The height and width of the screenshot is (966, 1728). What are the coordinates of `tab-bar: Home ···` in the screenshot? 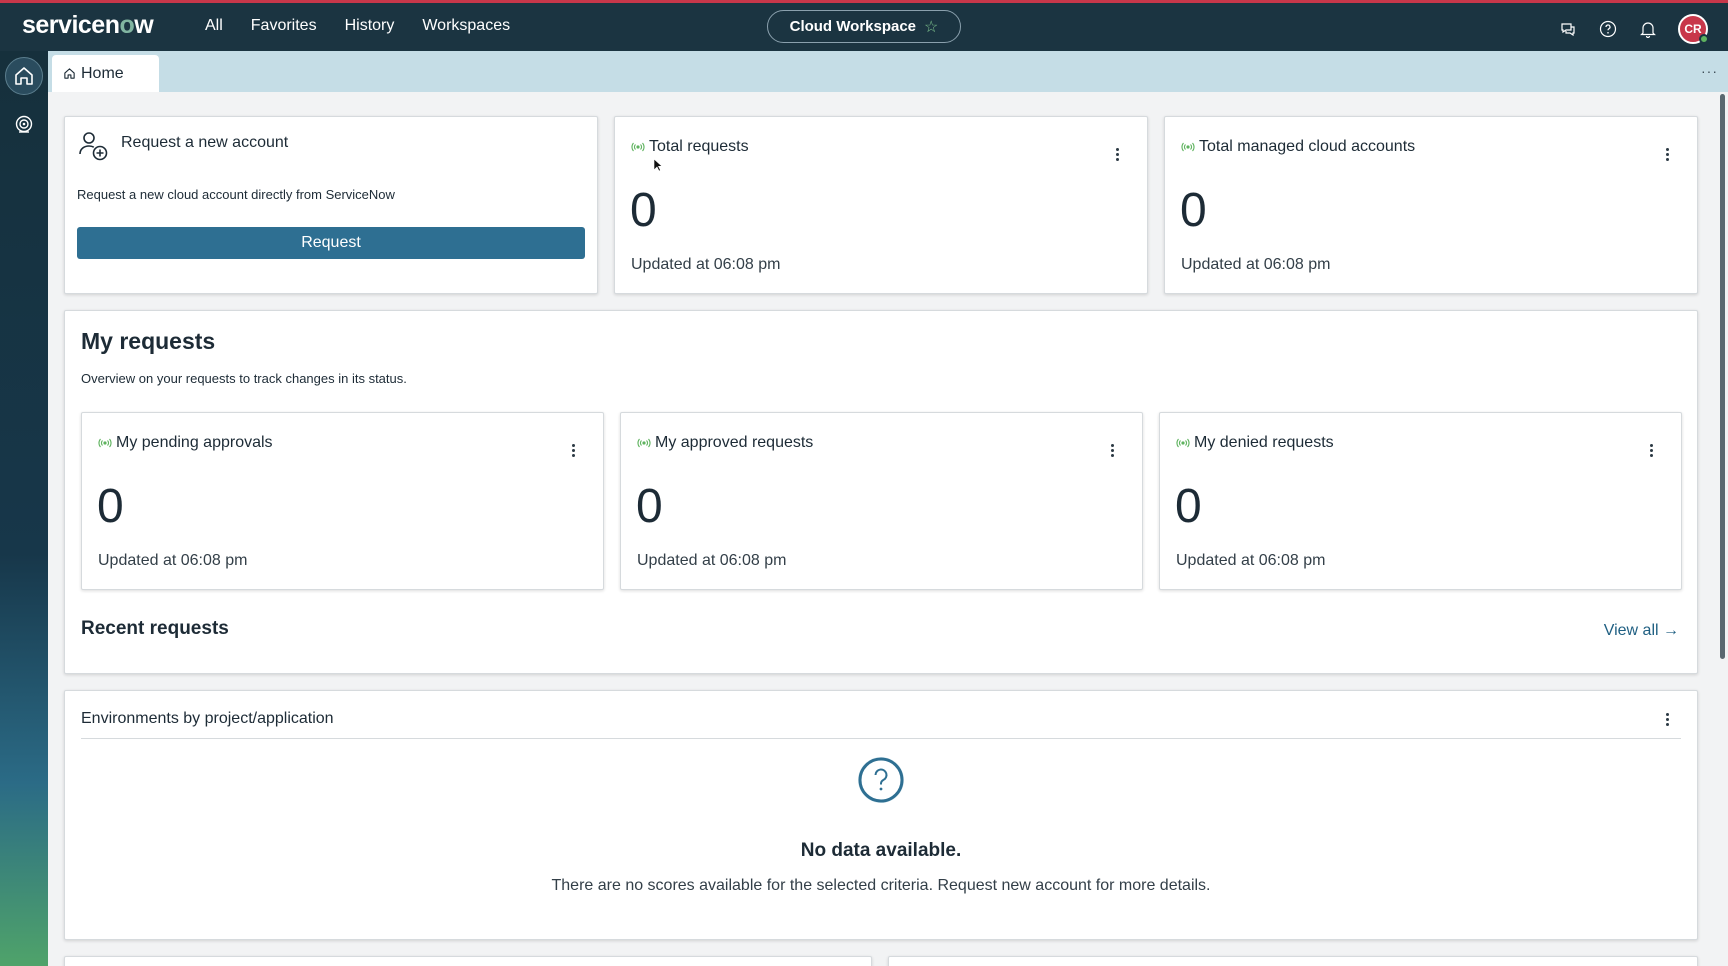 It's located at (888, 71).